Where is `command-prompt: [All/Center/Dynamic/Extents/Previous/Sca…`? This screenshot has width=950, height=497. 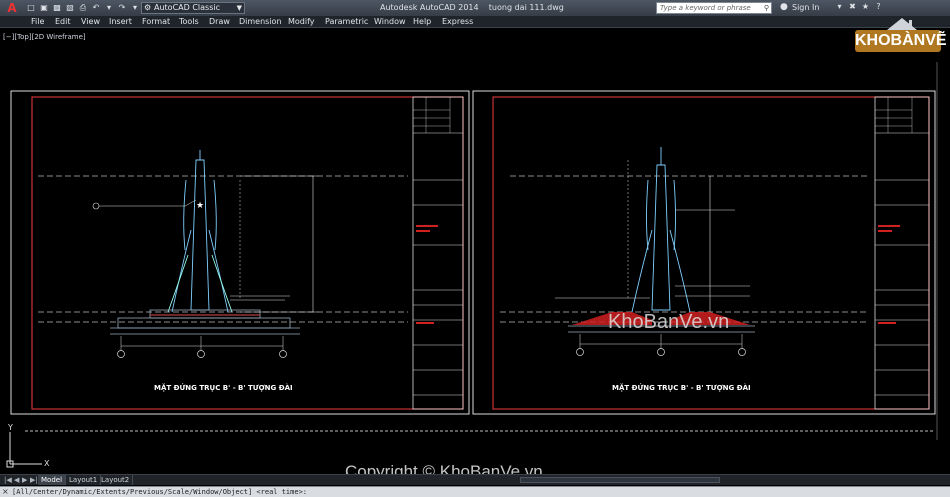
command-prompt: [All/Center/Dynamic/Extents/Previous/Sca… is located at coordinates (160, 492).